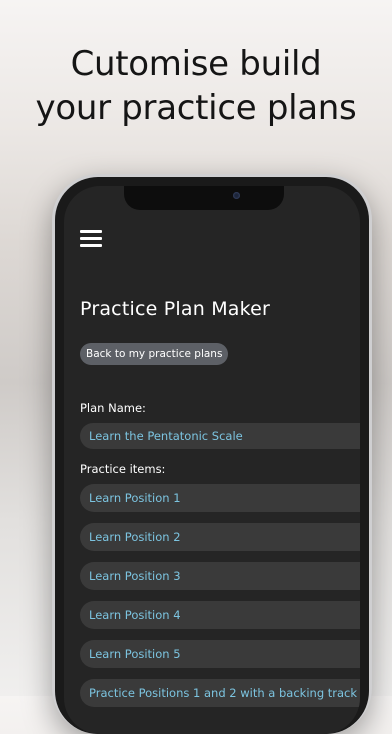  What do you see at coordinates (175, 309) in the screenshot?
I see `page-title: Practice Plan Maker` at bounding box center [175, 309].